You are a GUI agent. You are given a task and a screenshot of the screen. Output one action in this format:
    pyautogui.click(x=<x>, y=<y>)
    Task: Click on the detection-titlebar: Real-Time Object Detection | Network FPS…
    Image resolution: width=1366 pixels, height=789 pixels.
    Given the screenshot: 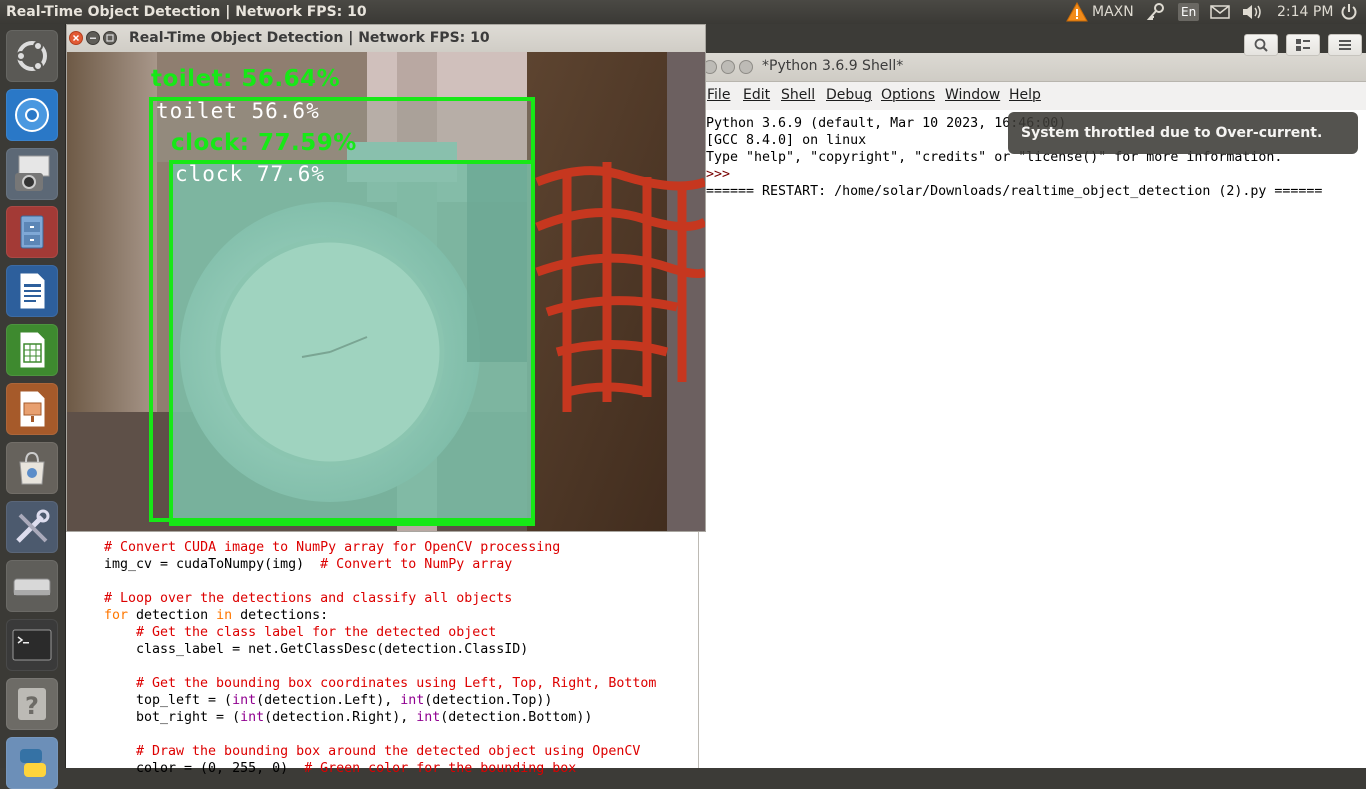 What is the action you would take?
    pyautogui.click(x=386, y=38)
    